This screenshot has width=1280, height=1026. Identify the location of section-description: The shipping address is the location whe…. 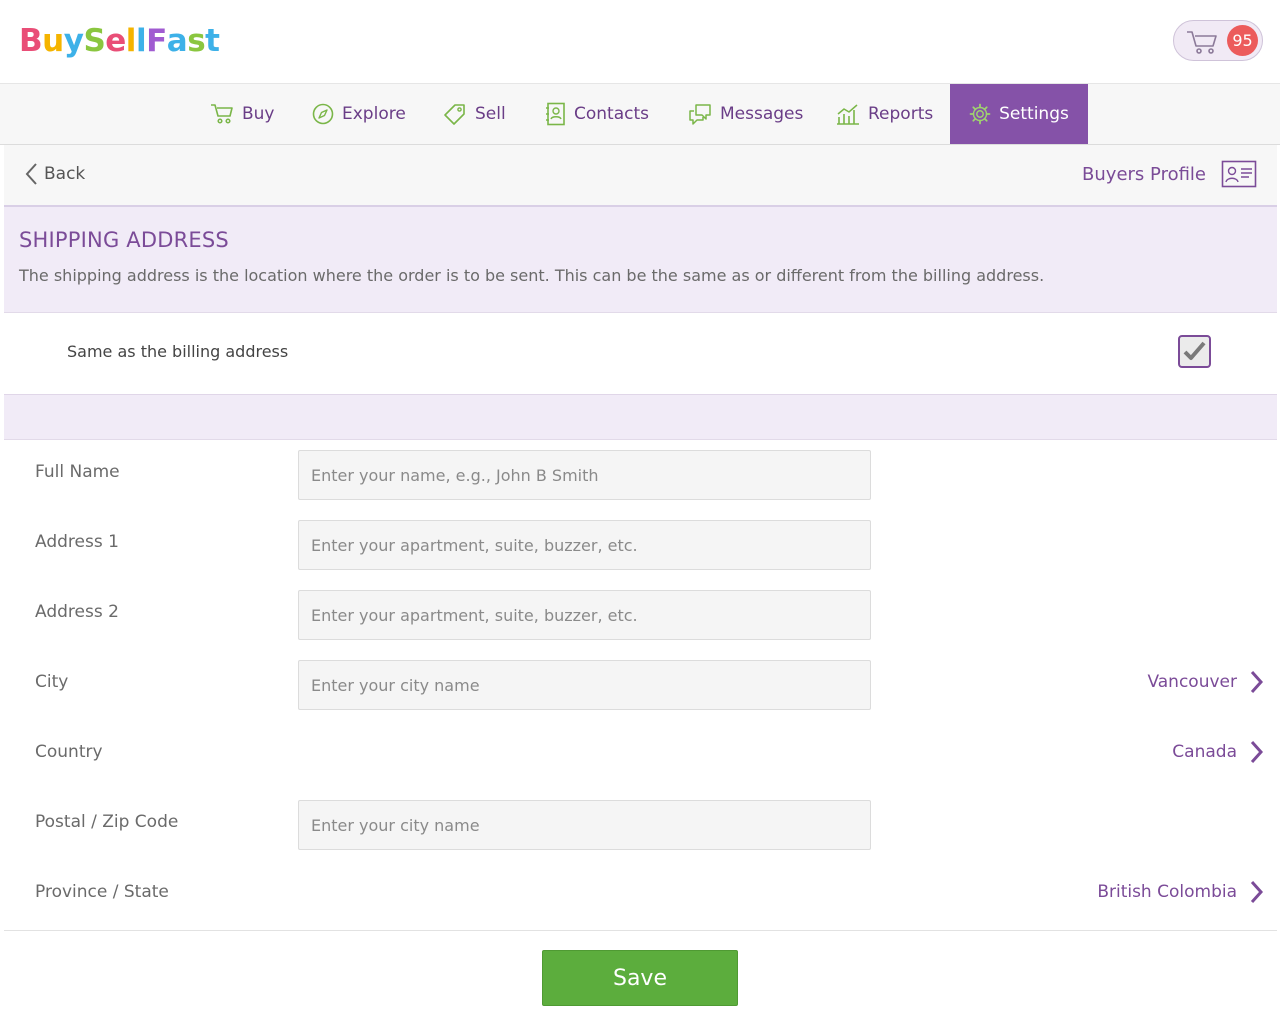
(532, 275).